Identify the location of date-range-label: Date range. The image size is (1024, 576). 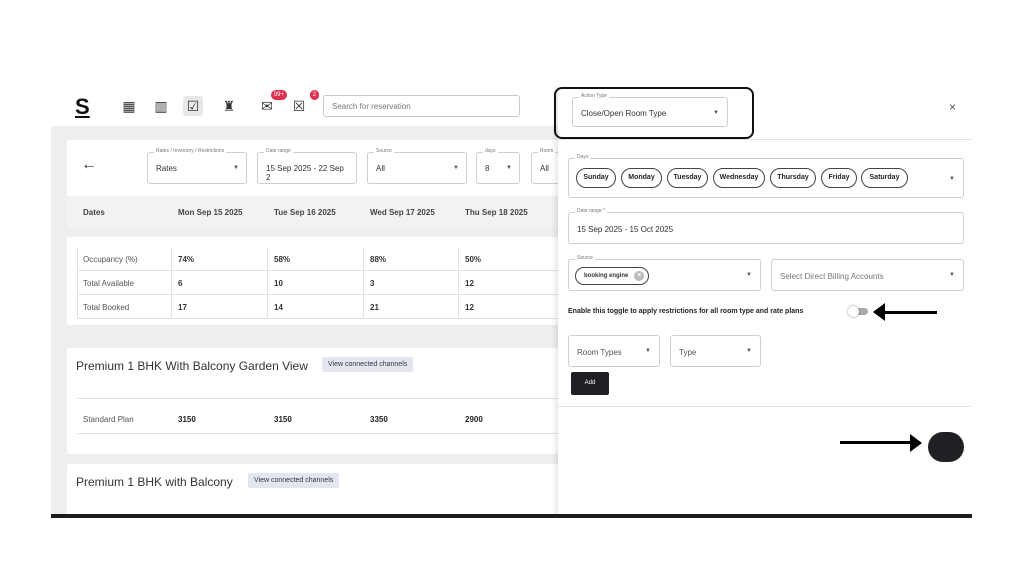
(278, 151).